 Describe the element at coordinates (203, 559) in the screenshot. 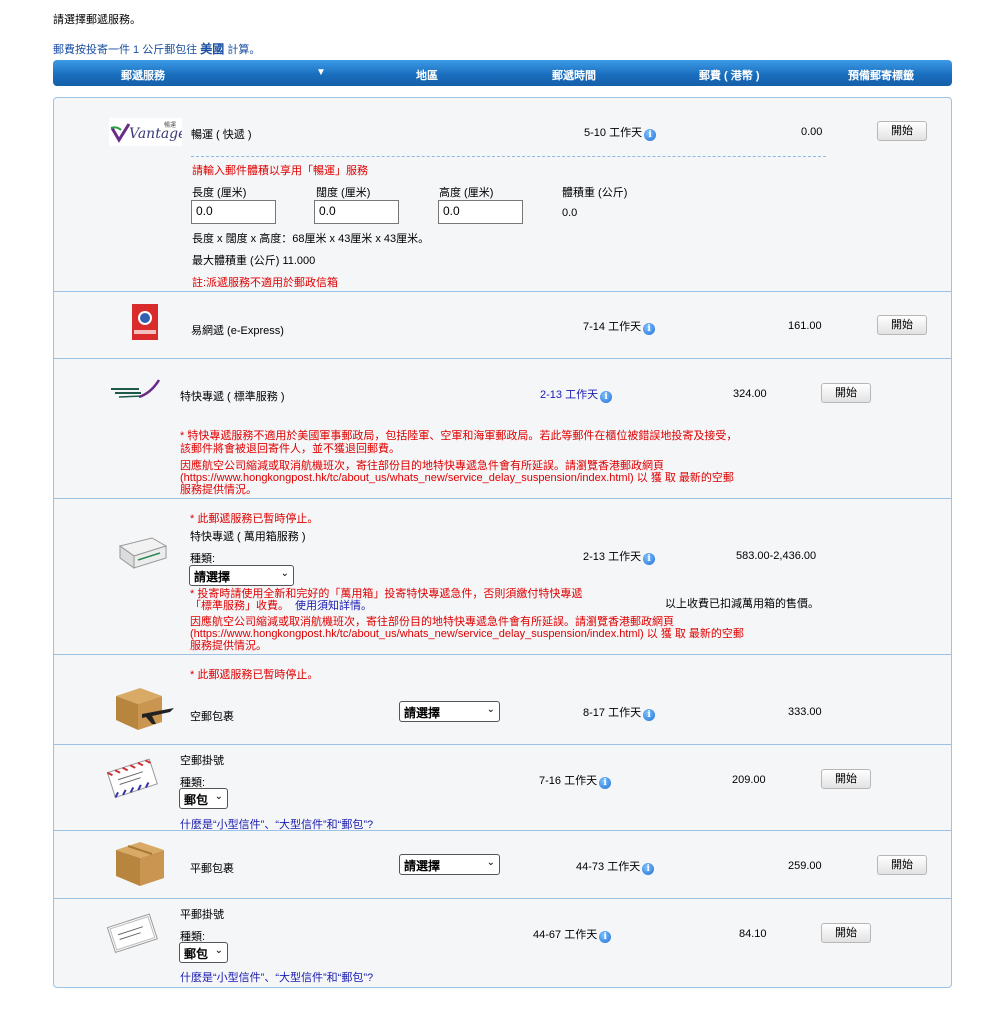

I see `type-label: 種類:` at that location.